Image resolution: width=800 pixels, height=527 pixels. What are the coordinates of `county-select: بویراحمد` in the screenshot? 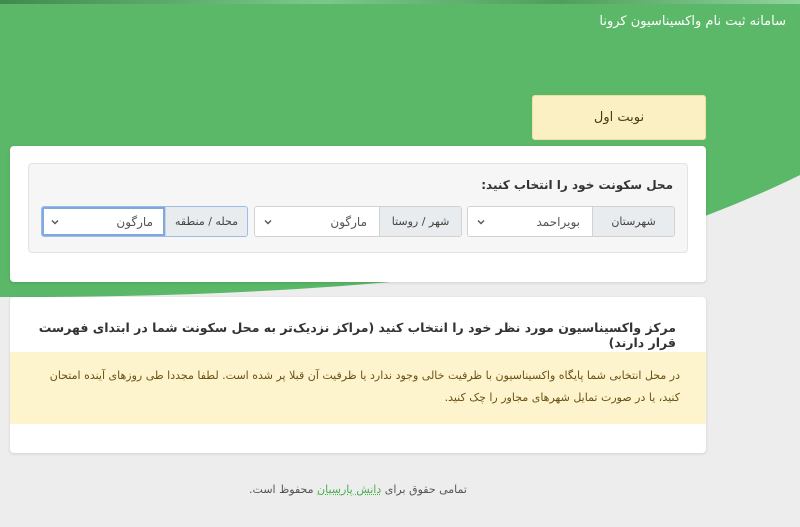 It's located at (530, 221).